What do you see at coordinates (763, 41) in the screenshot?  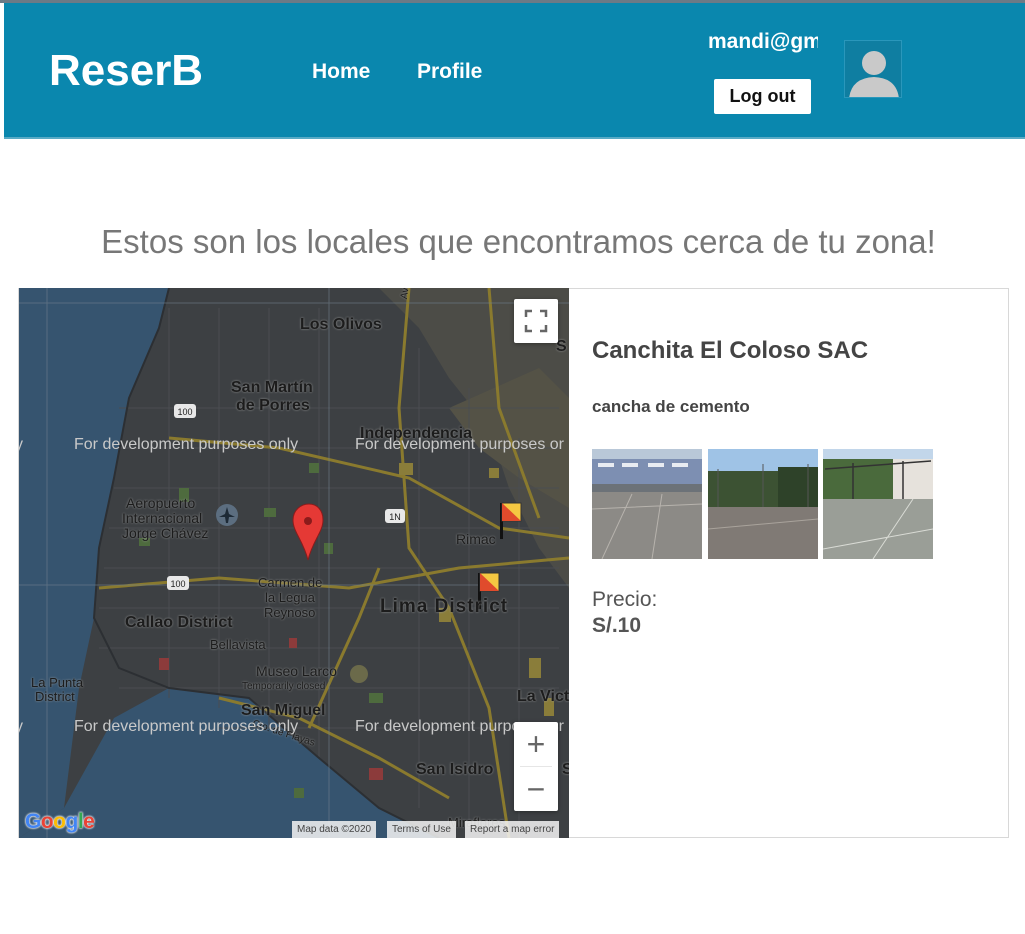 I see `user-email: mandi@gm` at bounding box center [763, 41].